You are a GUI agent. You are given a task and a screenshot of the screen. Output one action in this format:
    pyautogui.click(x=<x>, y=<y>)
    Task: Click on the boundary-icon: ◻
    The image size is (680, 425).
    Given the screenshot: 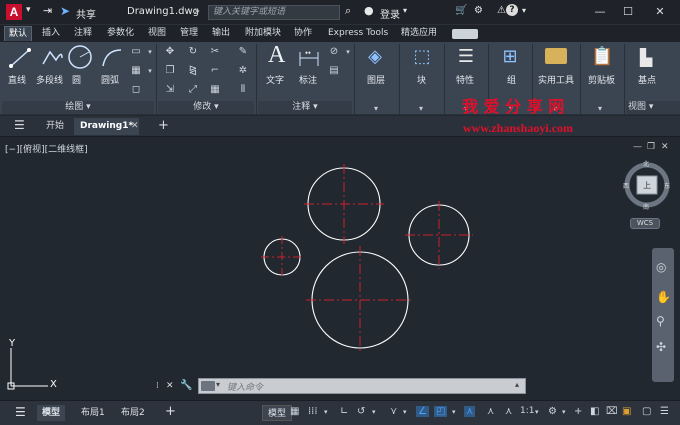 What is the action you would take?
    pyautogui.click(x=136, y=90)
    